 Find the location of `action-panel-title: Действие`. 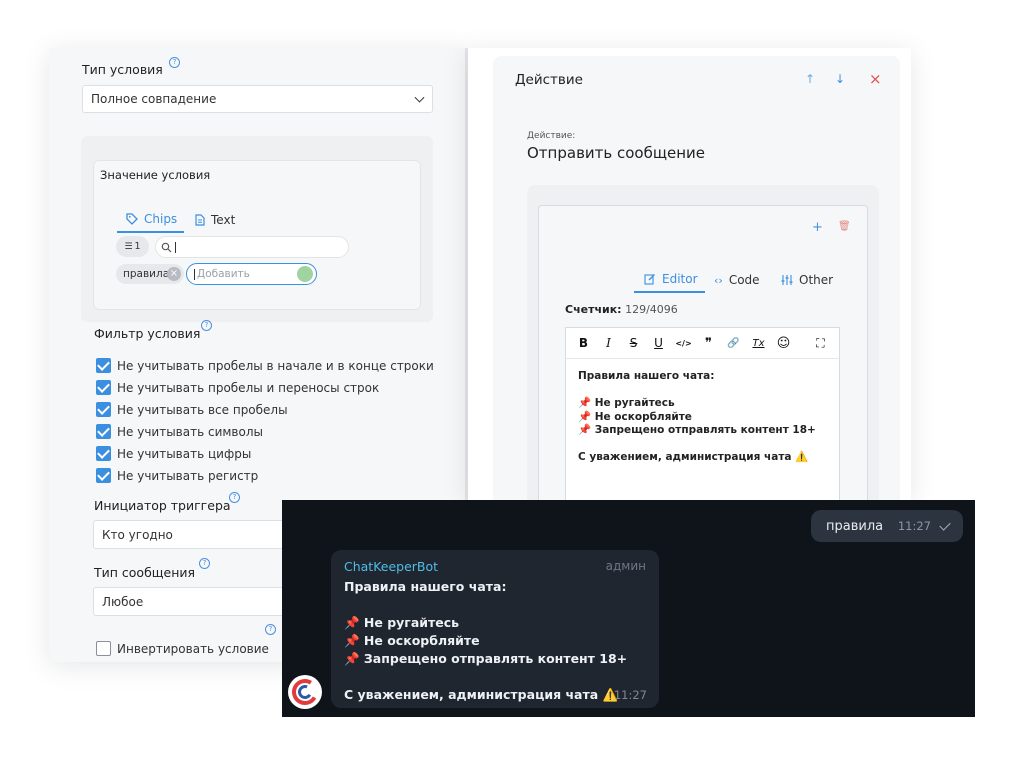

action-panel-title: Действие is located at coordinates (549, 80).